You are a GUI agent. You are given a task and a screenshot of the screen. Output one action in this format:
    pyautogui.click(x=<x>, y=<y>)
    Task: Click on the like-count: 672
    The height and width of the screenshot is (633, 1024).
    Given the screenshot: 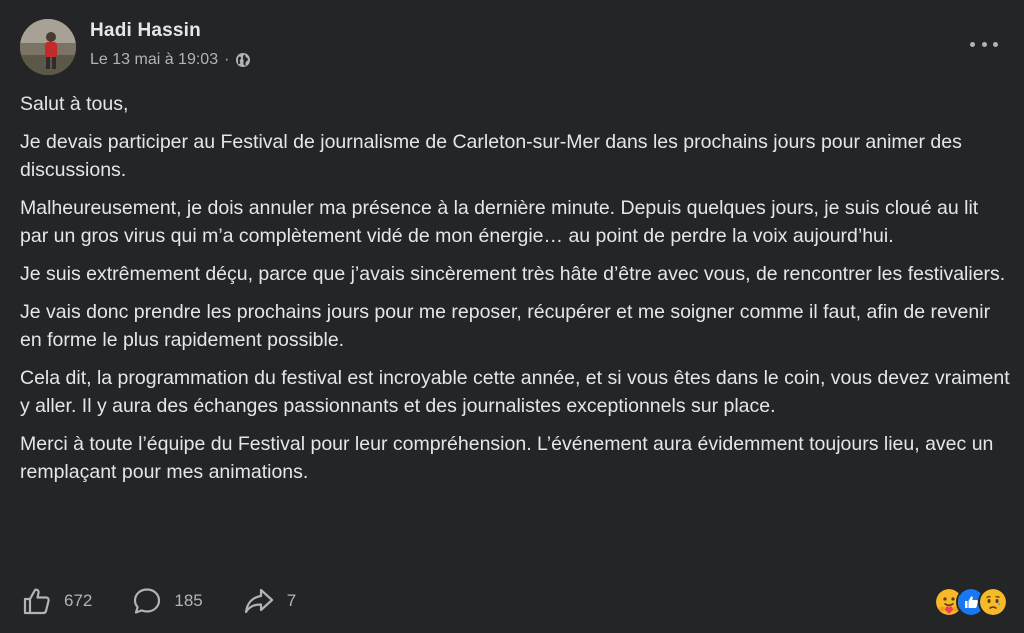 What is the action you would take?
    pyautogui.click(x=78, y=600)
    